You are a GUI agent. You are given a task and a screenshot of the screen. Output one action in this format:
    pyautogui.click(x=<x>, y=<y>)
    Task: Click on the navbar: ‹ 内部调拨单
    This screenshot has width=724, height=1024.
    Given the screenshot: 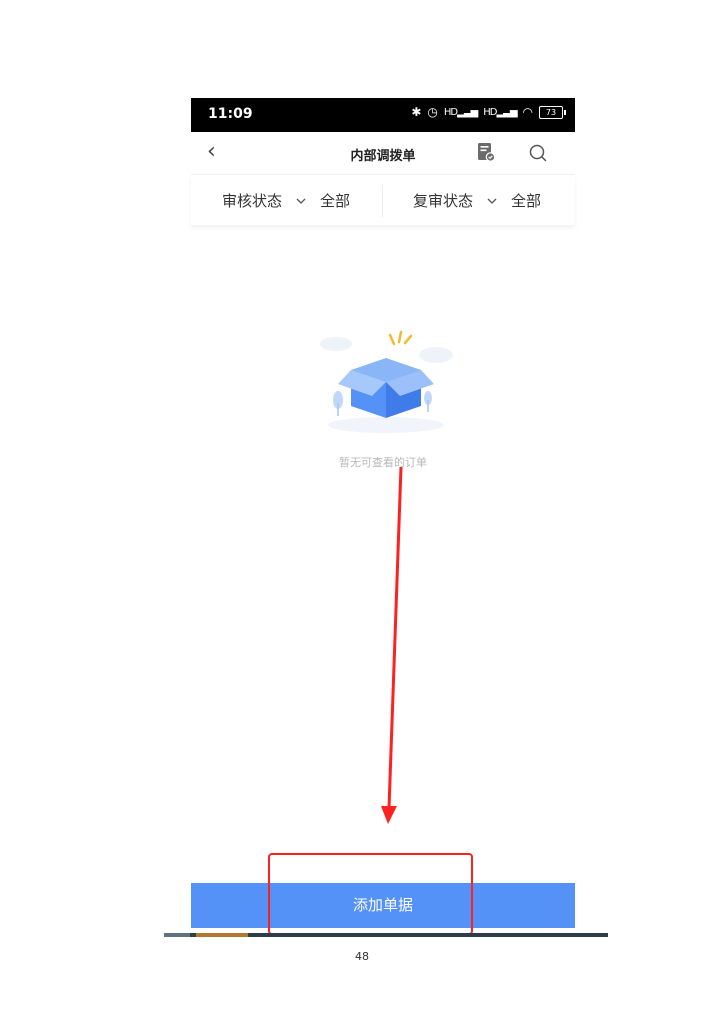 What is the action you would take?
    pyautogui.click(x=383, y=153)
    